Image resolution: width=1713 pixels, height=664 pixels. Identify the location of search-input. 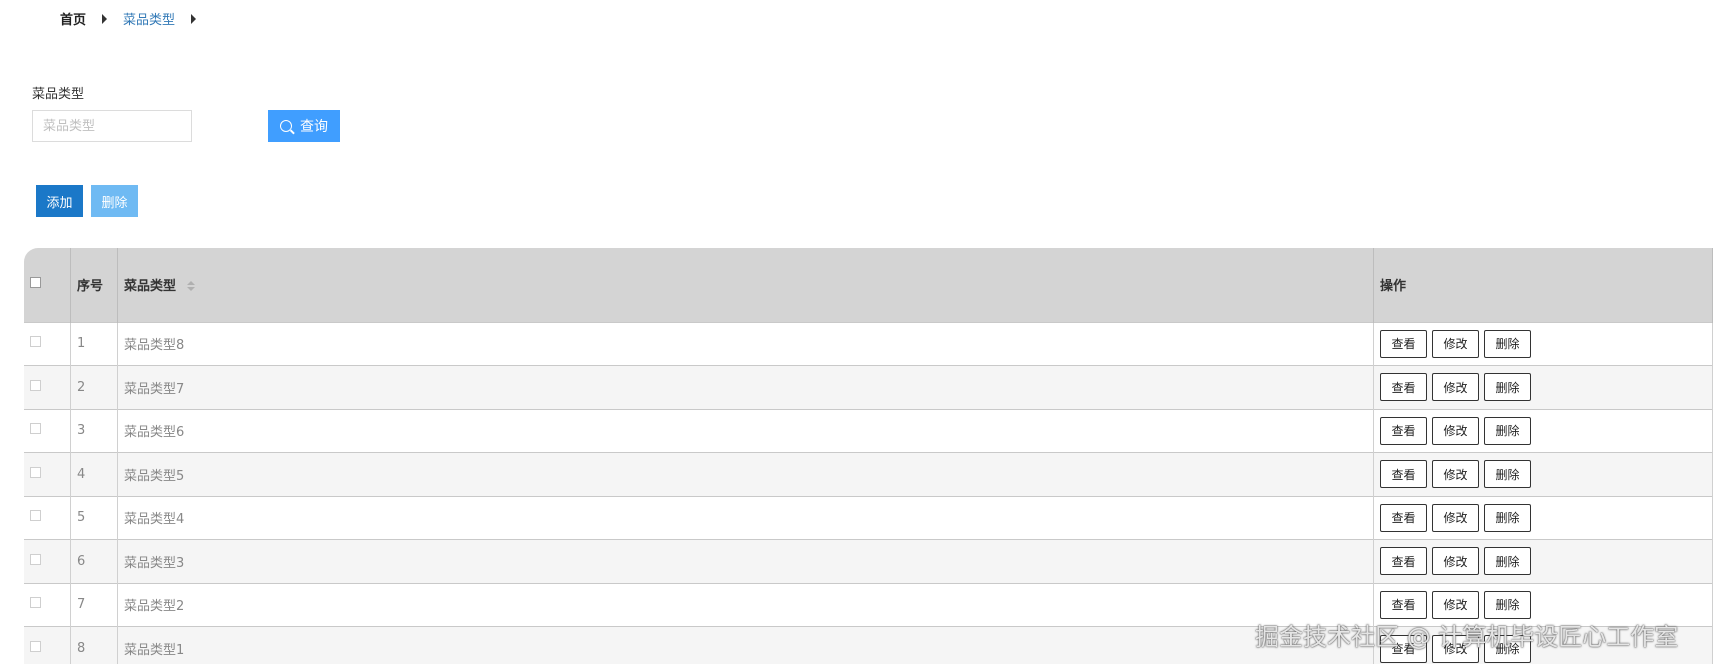
(112, 126).